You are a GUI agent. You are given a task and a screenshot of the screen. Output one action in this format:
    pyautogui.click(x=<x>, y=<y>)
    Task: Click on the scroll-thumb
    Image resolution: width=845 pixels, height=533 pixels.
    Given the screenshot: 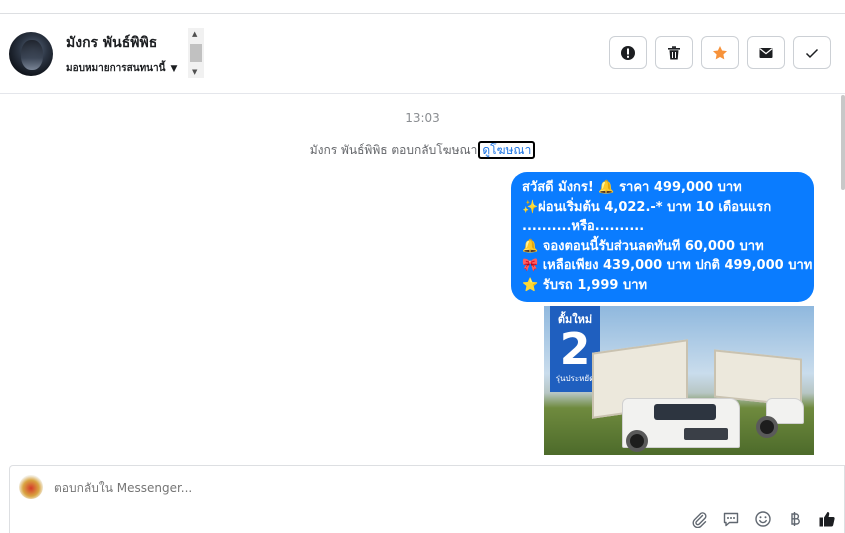 What is the action you would take?
    pyautogui.click(x=196, y=53)
    